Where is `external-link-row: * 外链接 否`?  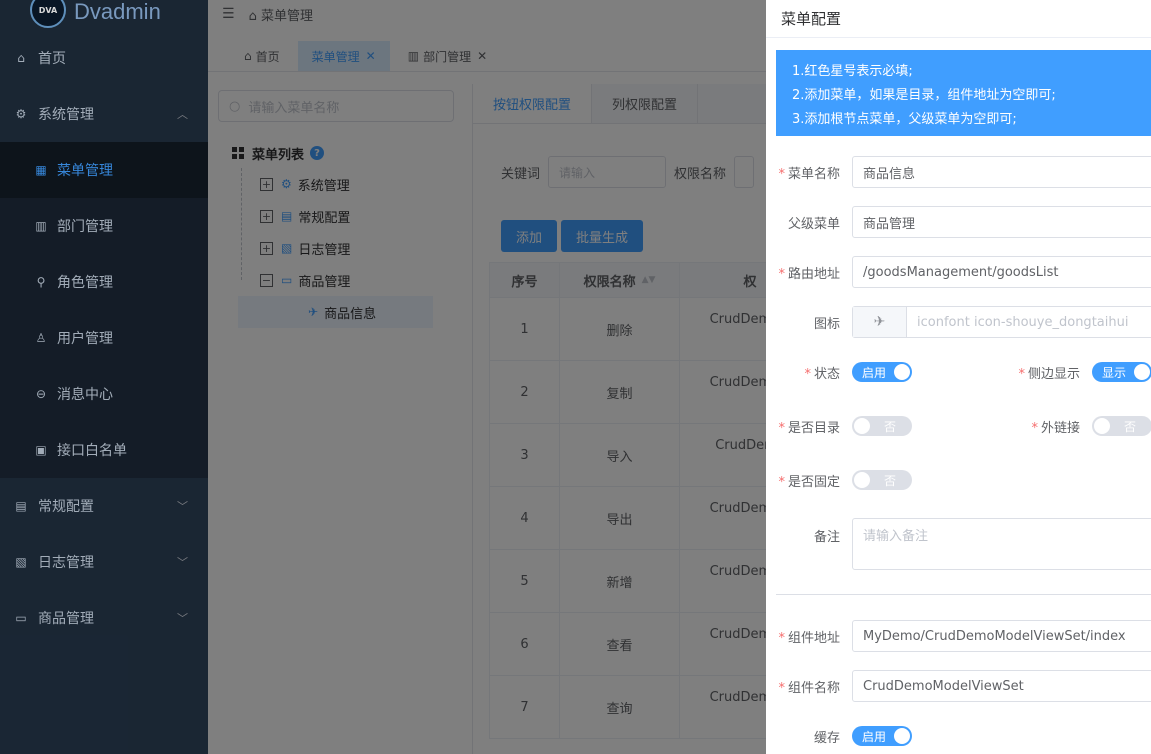
external-link-row: * 外链接 否 is located at coordinates (1078, 426).